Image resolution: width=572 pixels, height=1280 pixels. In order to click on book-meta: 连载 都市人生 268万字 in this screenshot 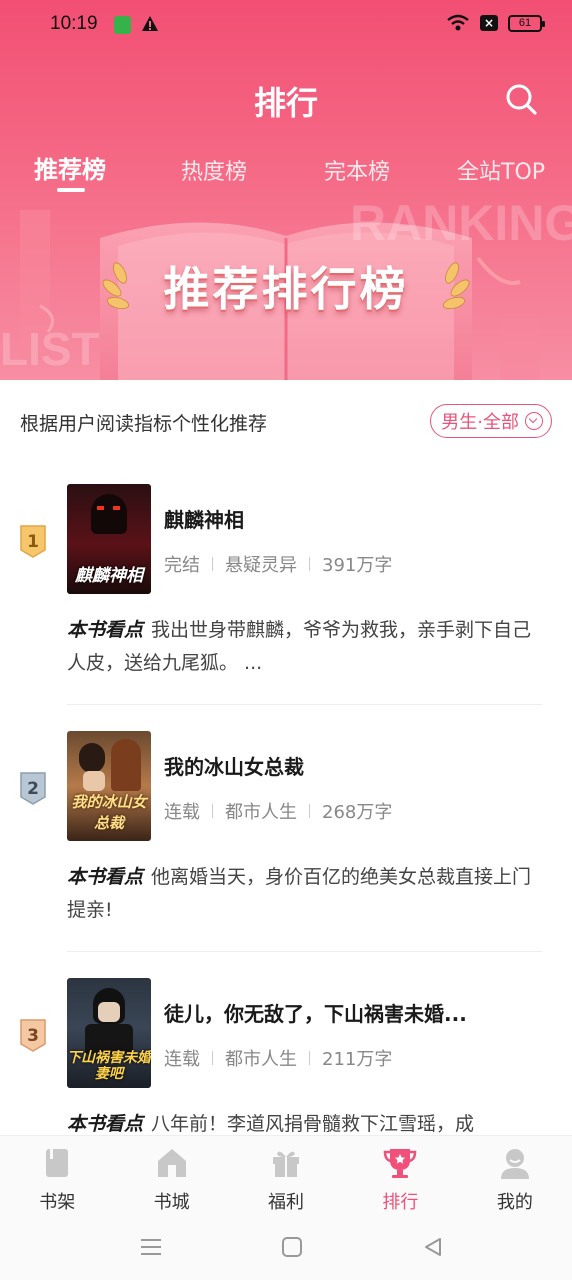, I will do `click(278, 811)`.